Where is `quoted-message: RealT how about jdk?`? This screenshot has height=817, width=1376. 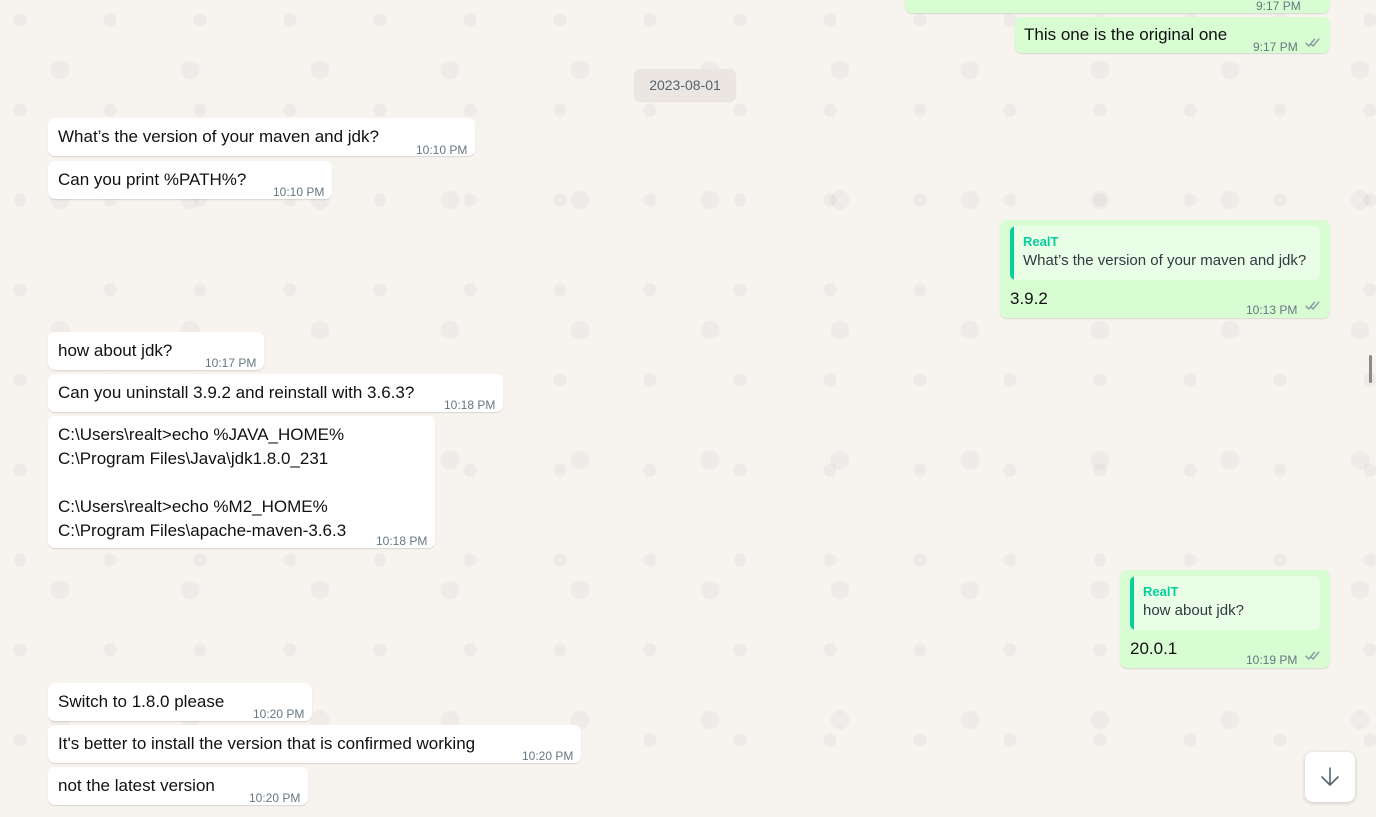
quoted-message: RealT how about jdk? is located at coordinates (1225, 603).